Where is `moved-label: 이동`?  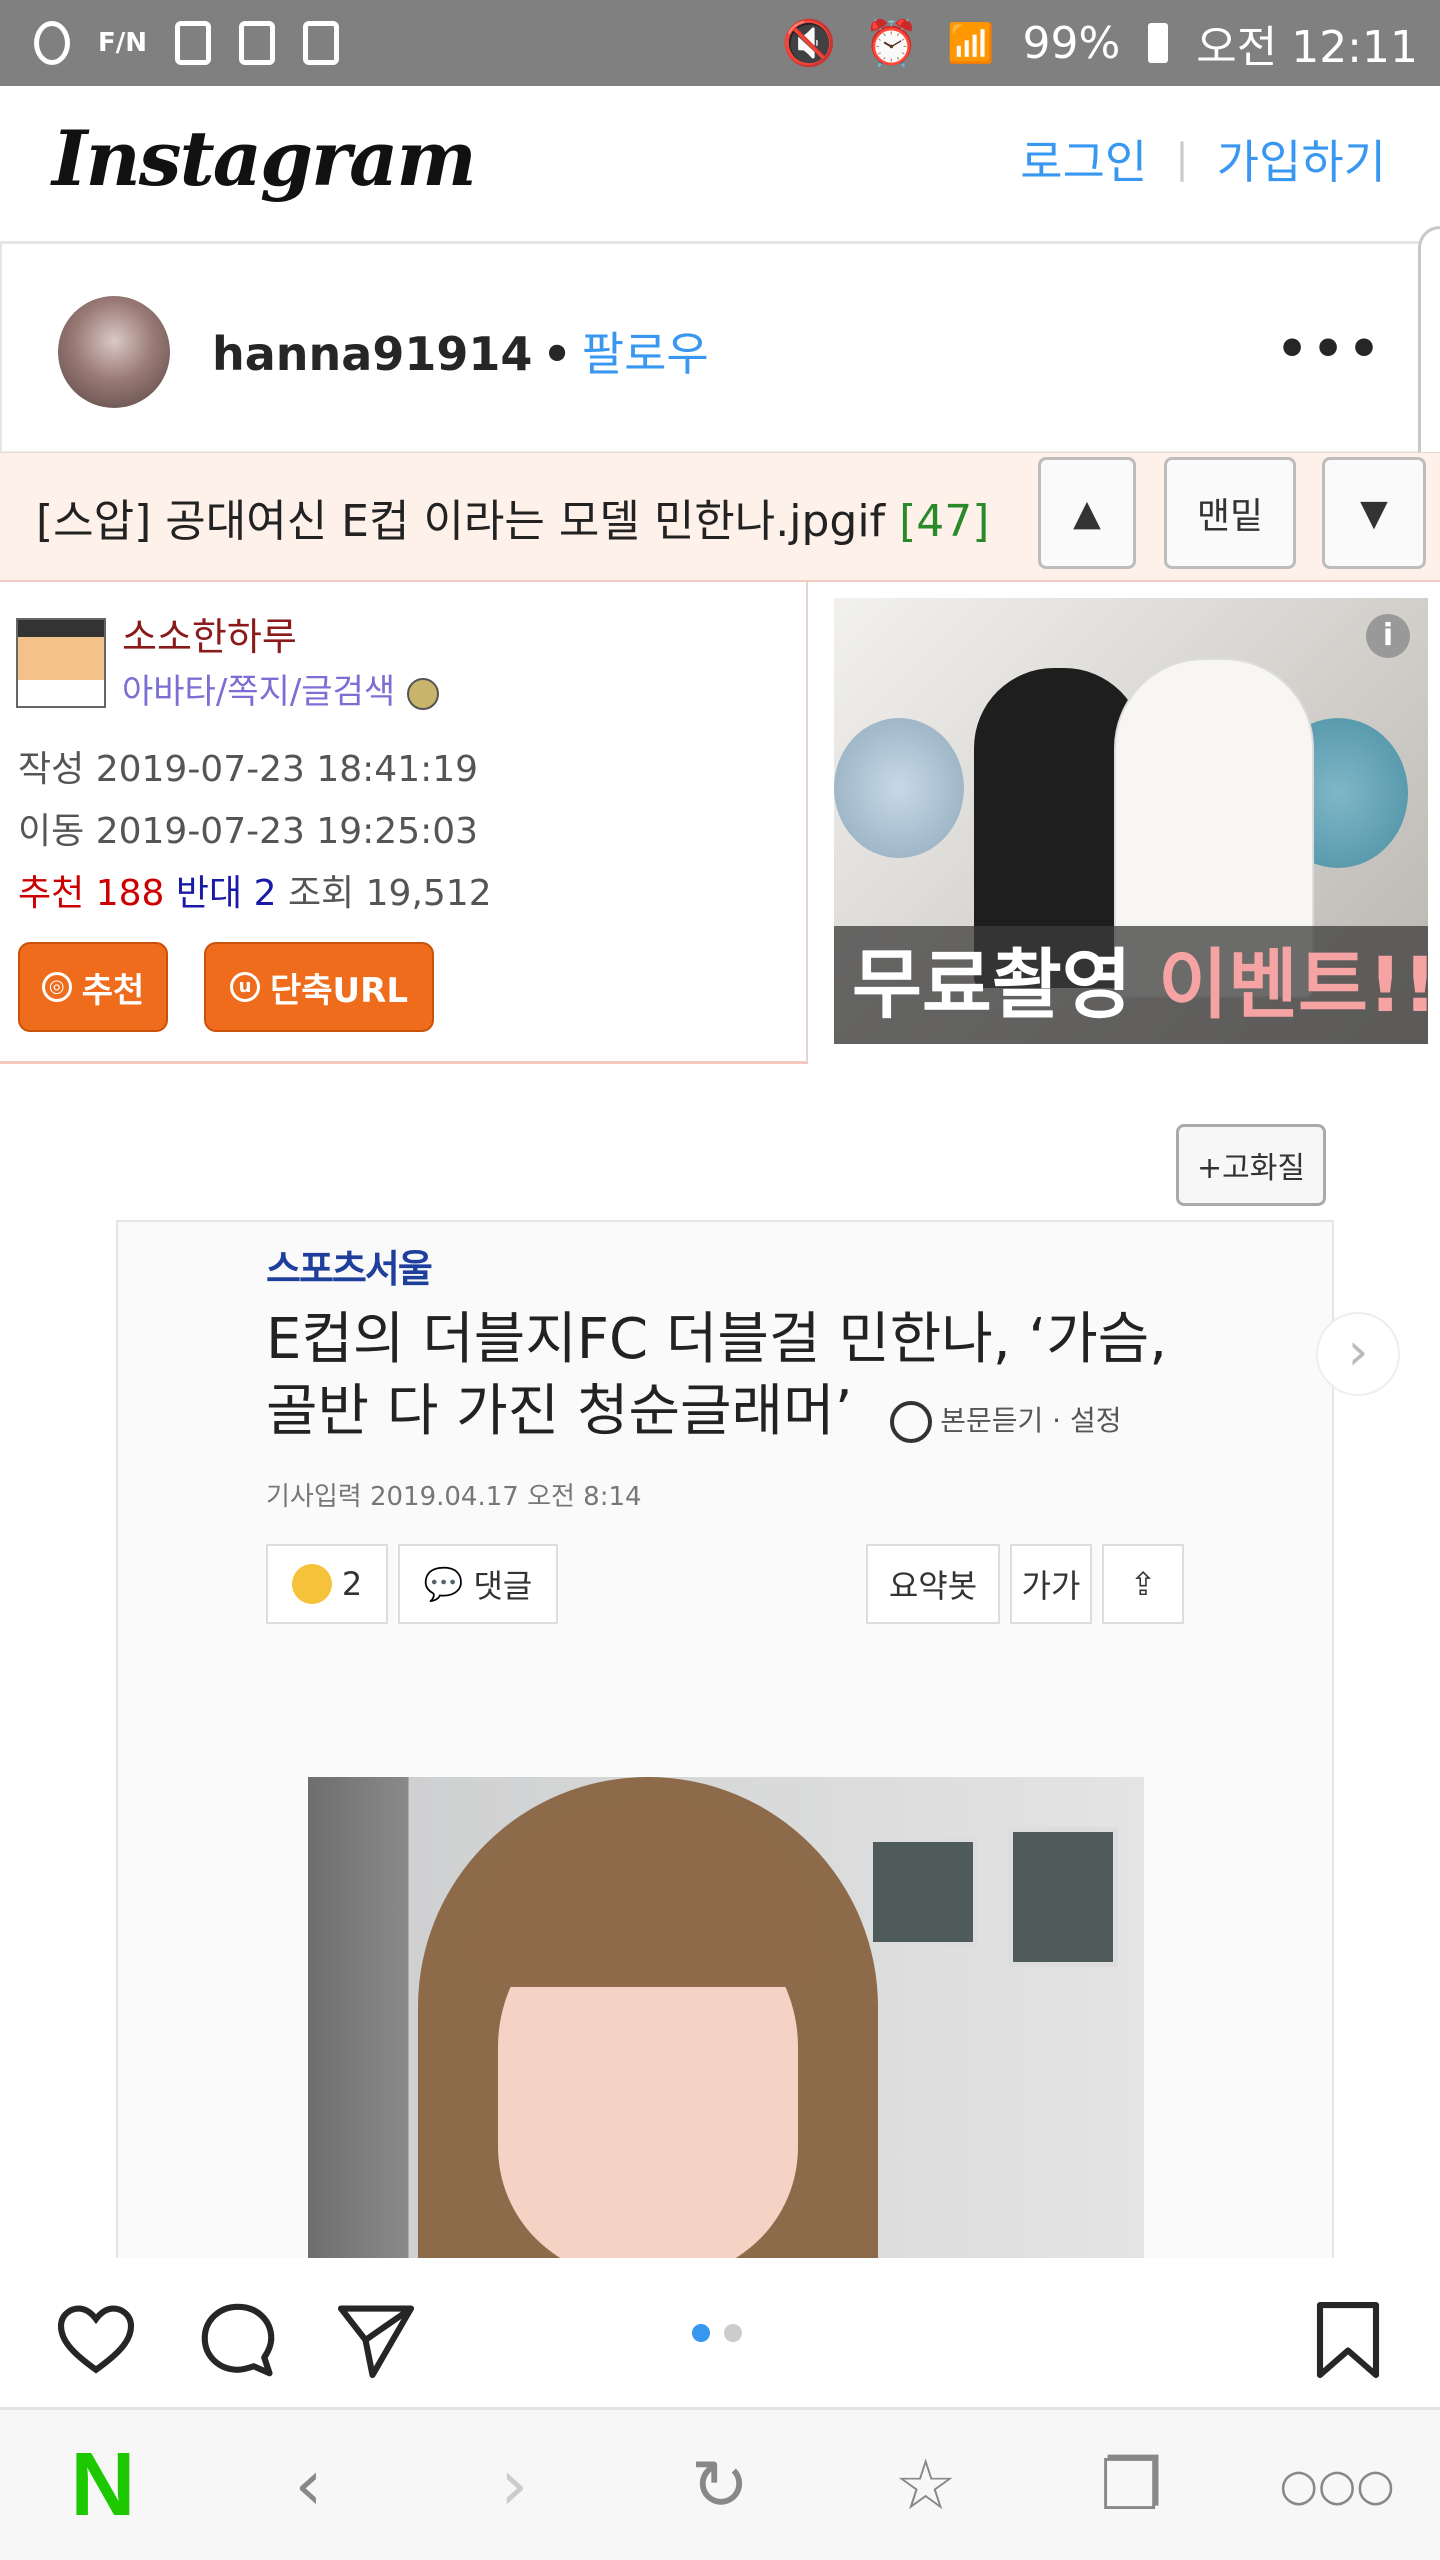 moved-label: 이동 is located at coordinates (51, 831).